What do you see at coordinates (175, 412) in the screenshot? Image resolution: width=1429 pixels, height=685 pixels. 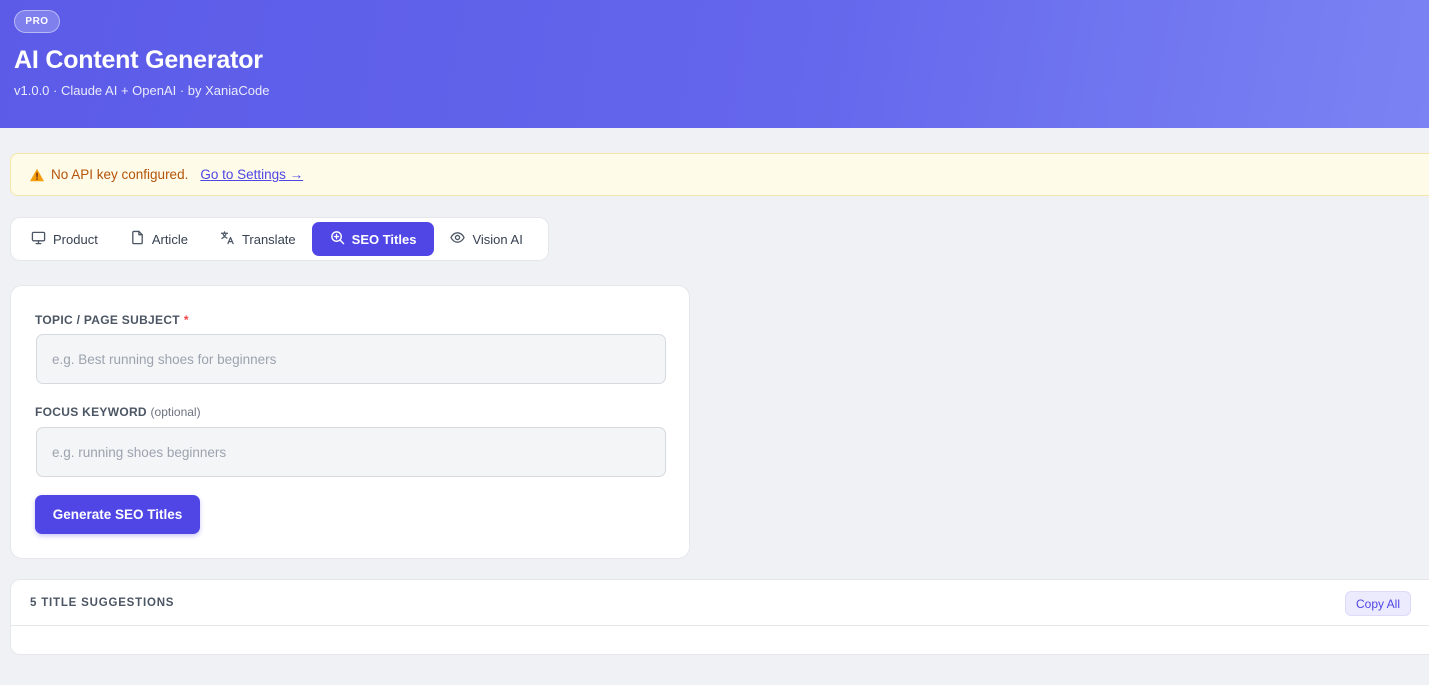 I see `optional-hint: (optional)` at bounding box center [175, 412].